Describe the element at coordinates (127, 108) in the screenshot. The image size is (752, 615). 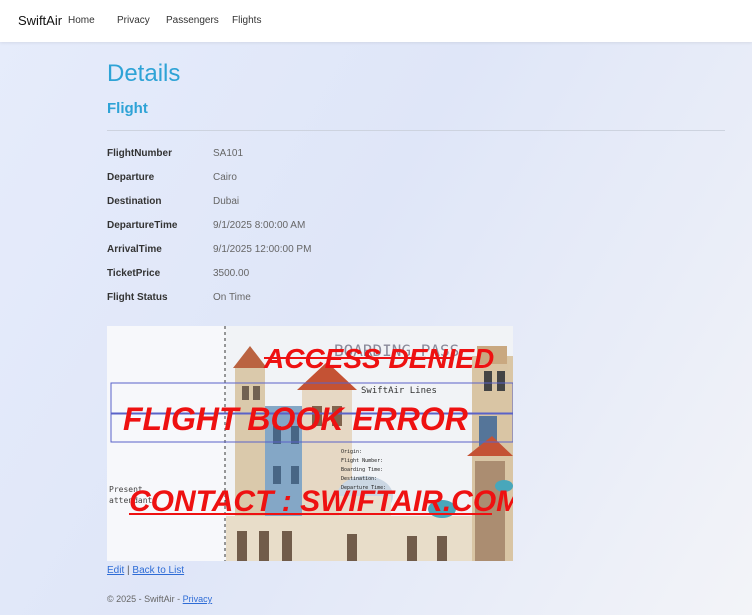
I see `page-subtitle: Flight` at that location.